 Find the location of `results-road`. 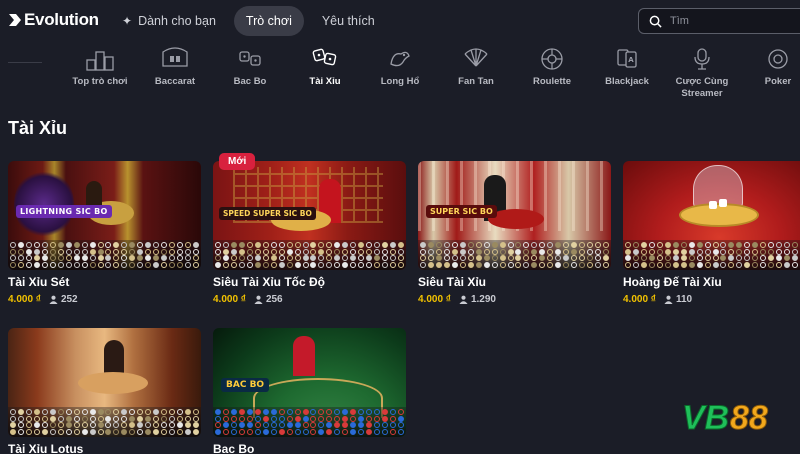

results-road is located at coordinates (309, 255).